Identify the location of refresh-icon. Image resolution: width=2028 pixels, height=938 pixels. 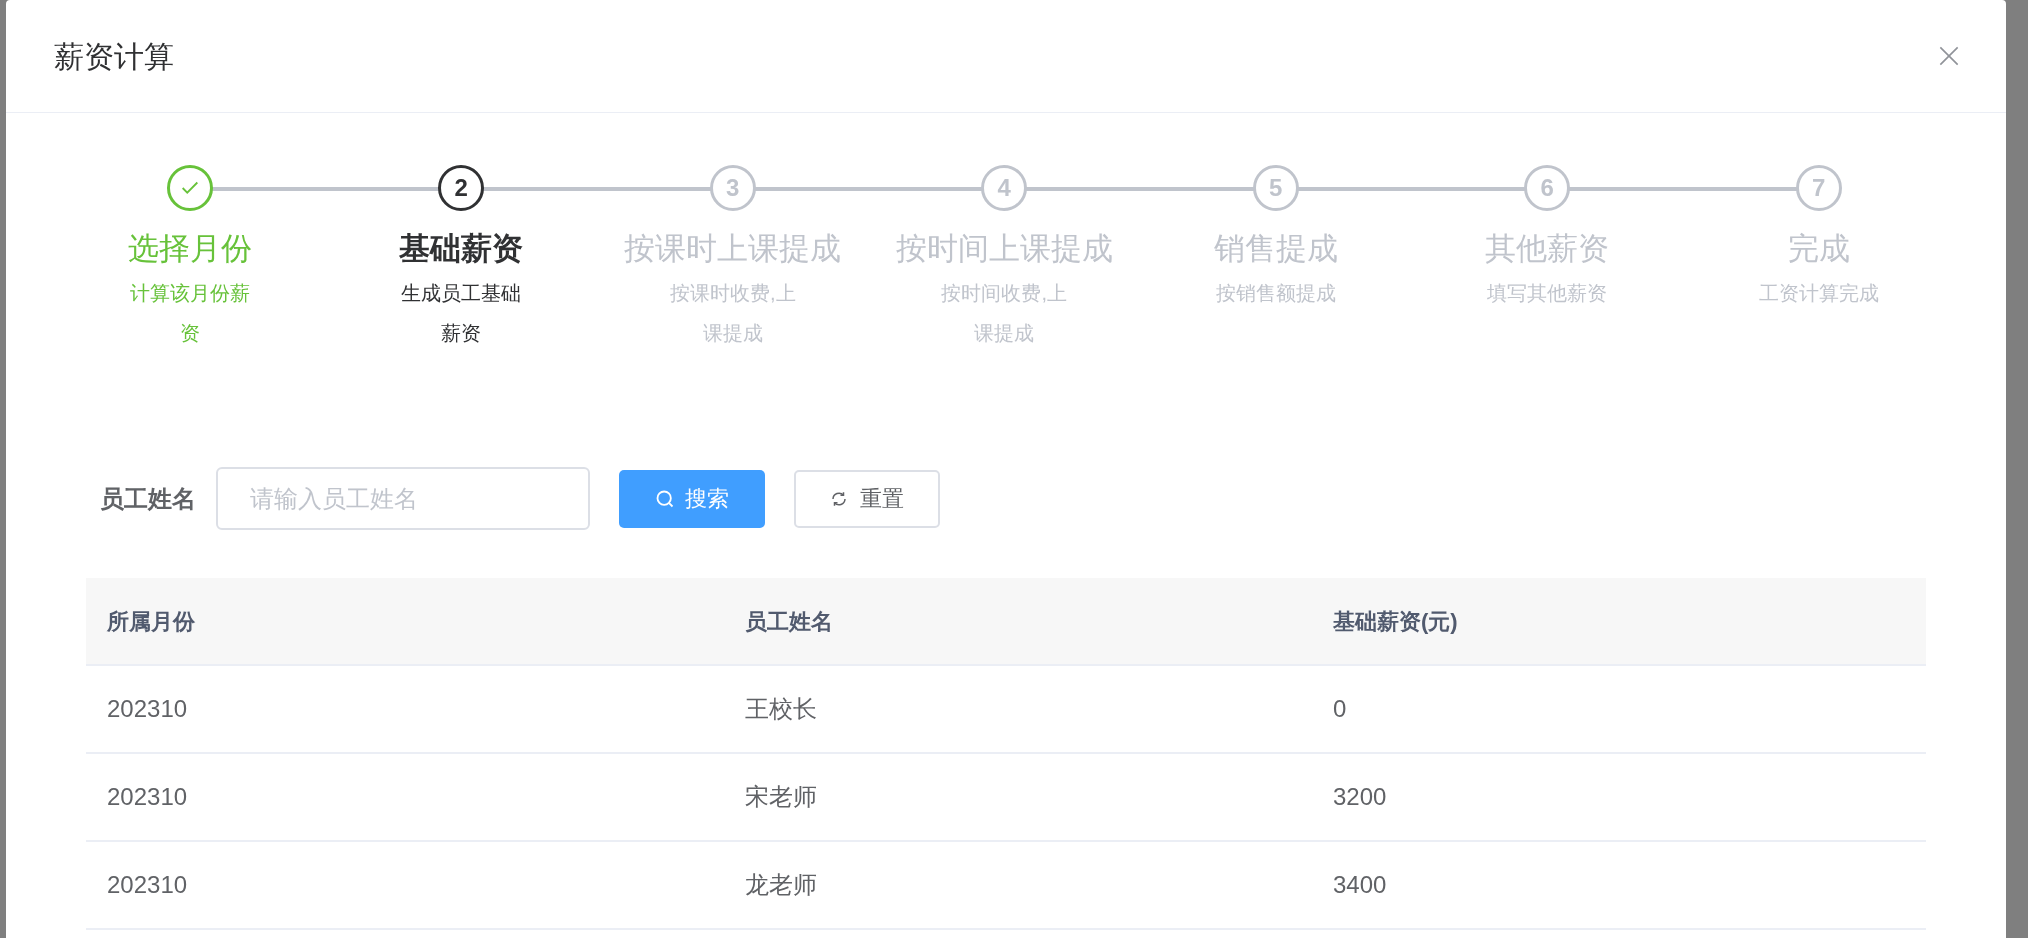
(839, 498).